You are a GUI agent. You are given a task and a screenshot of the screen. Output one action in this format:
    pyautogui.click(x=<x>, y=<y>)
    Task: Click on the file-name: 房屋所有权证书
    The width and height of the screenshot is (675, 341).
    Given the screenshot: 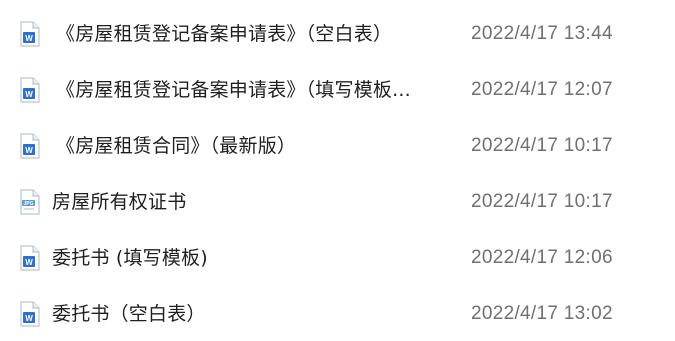 What is the action you would take?
    pyautogui.click(x=119, y=202)
    